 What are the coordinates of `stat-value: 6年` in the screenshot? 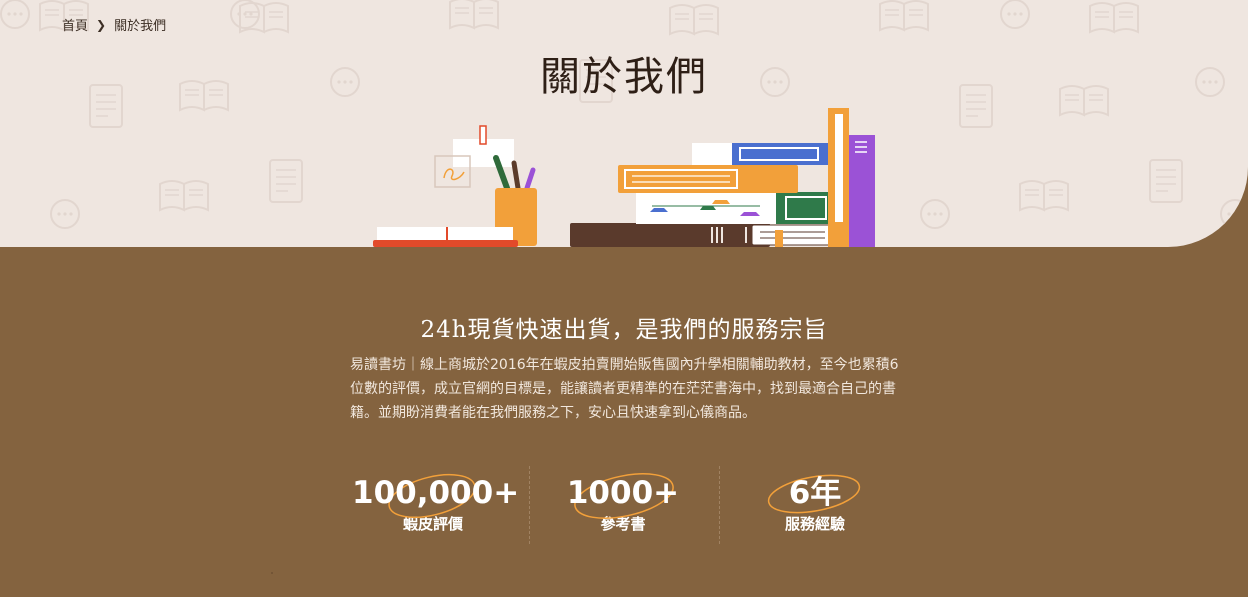 It's located at (815, 493).